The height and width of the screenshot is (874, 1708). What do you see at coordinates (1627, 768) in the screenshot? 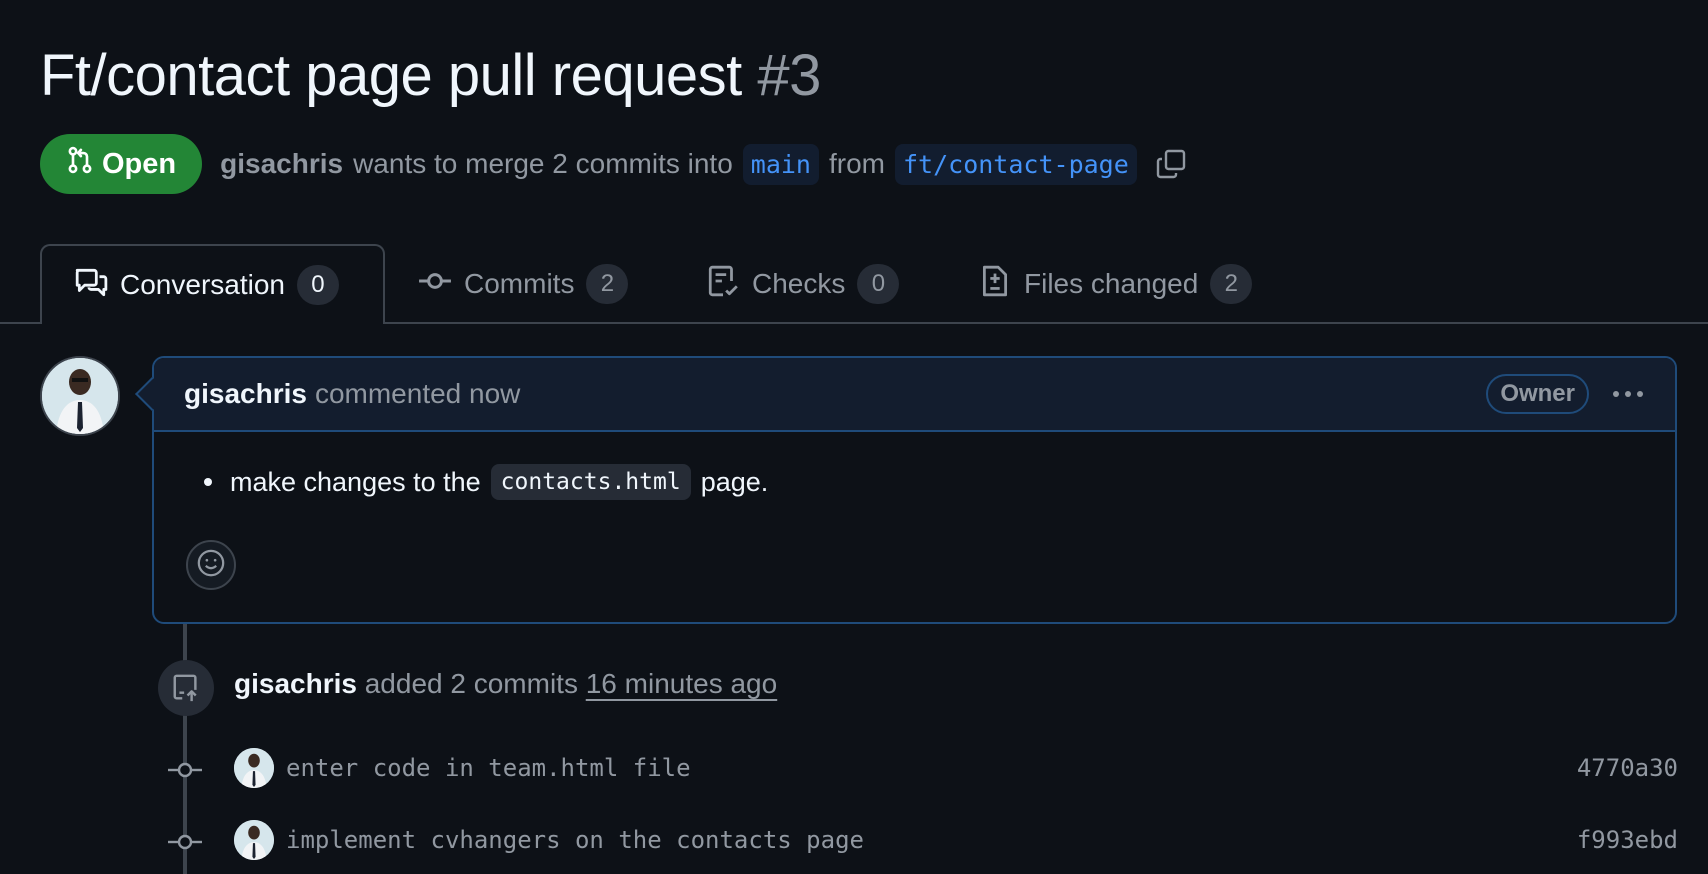
I see `commit-sha-link: 4770a30` at bounding box center [1627, 768].